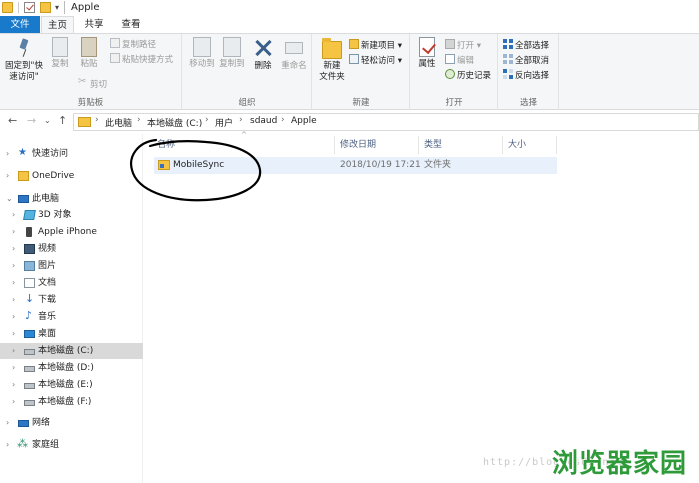 The width and height of the screenshot is (699, 483). I want to click on column-header-type: 类型, so click(433, 145).